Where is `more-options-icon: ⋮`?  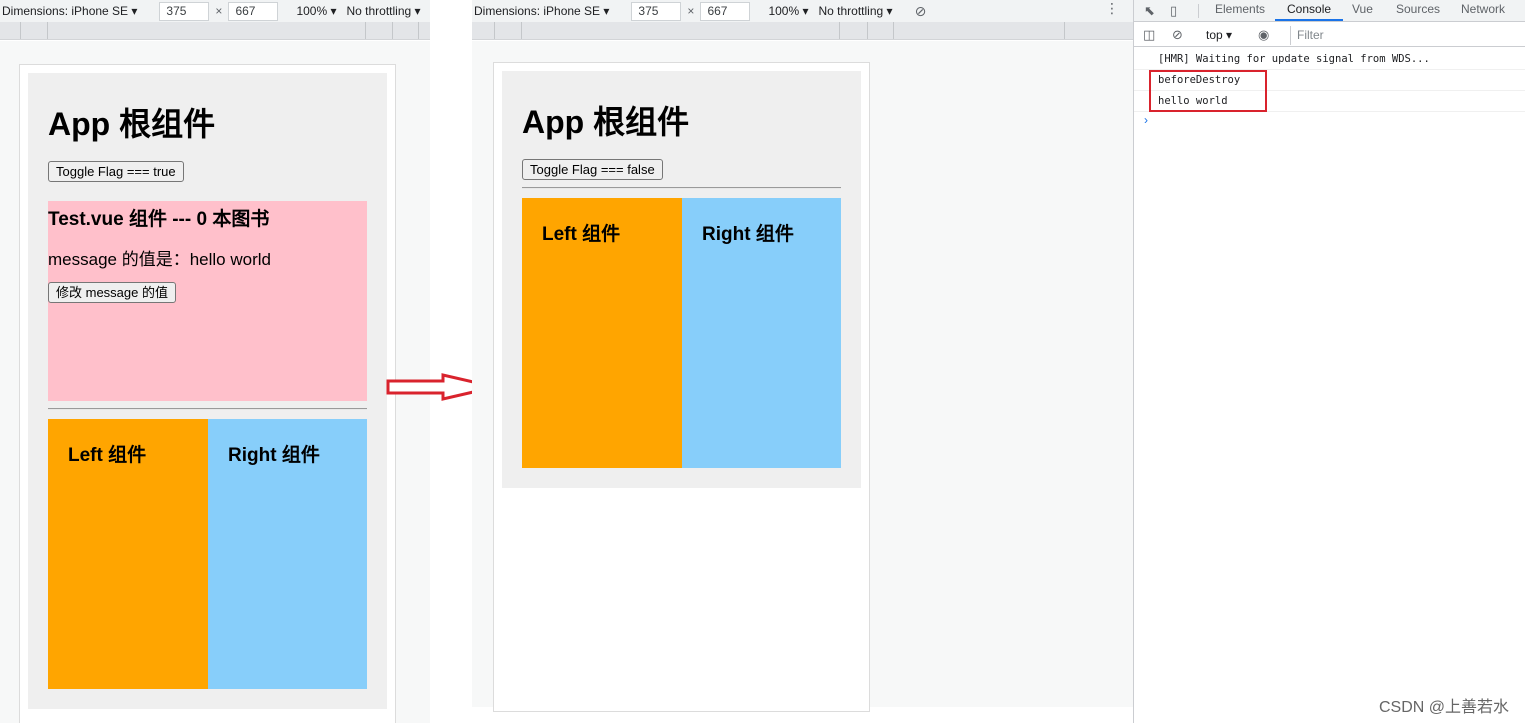 more-options-icon: ⋮ is located at coordinates (1112, 8).